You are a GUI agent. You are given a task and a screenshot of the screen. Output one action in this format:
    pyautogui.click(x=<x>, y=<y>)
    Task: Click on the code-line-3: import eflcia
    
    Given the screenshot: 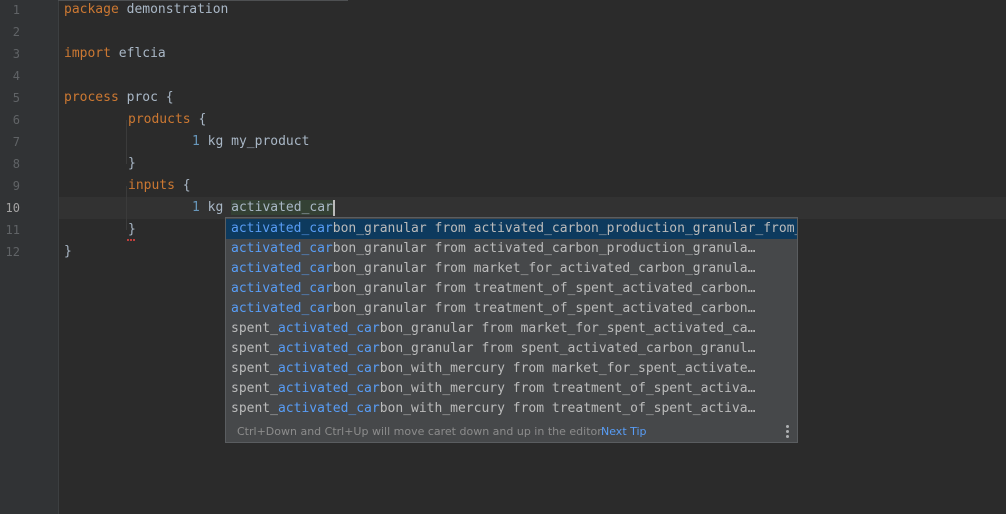 What is the action you would take?
    pyautogui.click(x=115, y=54)
    